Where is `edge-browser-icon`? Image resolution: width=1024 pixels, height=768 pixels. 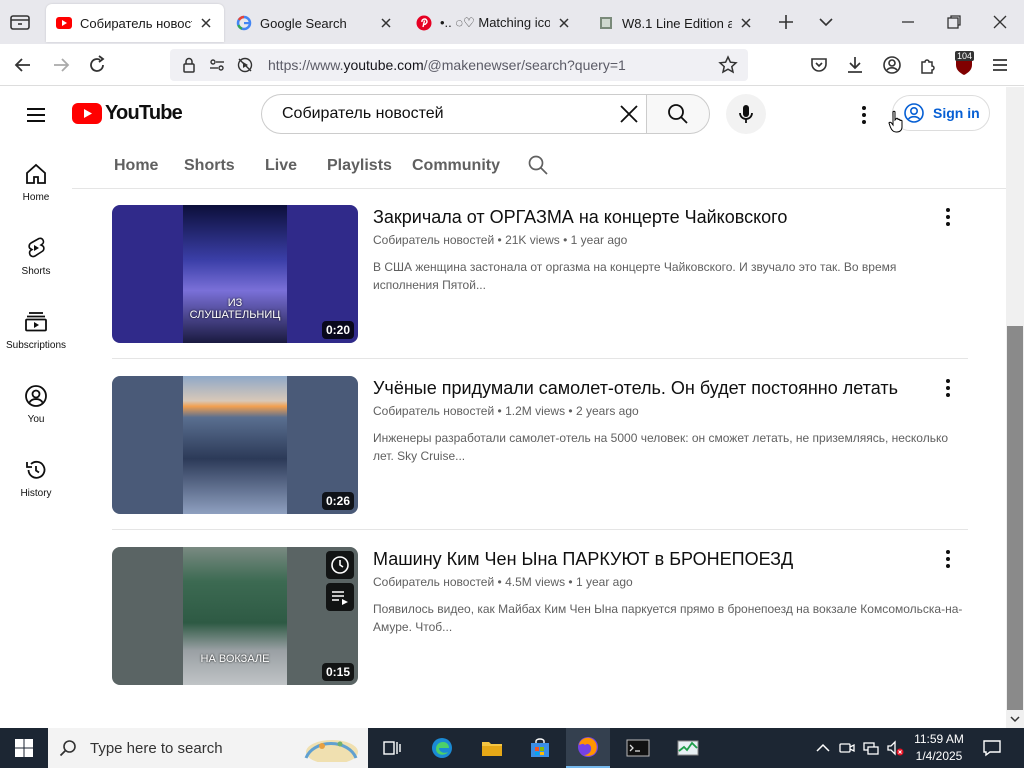
edge-browser-icon is located at coordinates (442, 748).